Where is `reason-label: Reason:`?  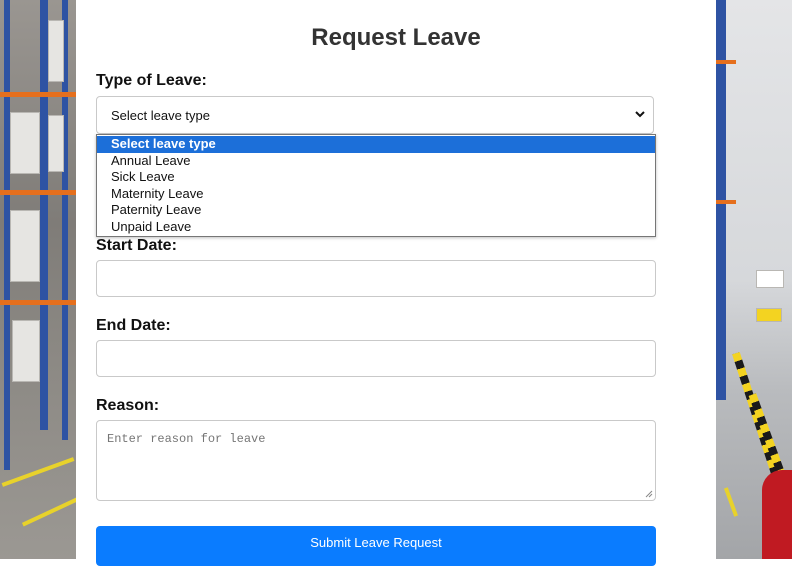 reason-label: Reason: is located at coordinates (128, 405).